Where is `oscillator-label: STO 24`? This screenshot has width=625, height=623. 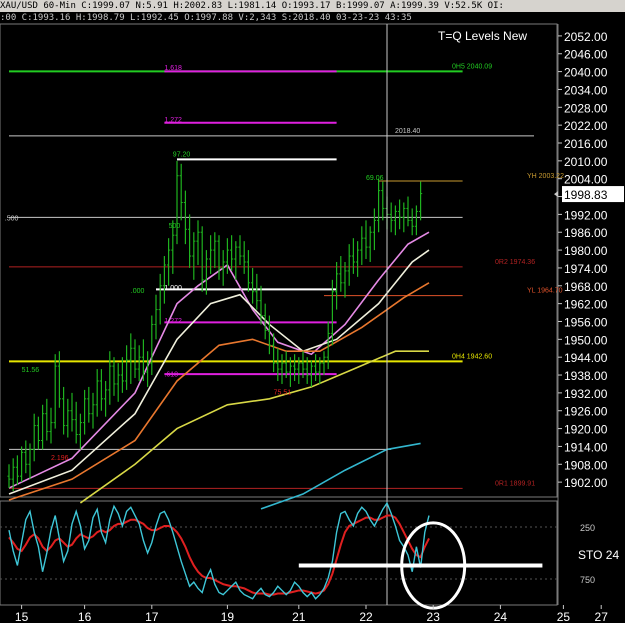 oscillator-label: STO 24 is located at coordinates (598, 555).